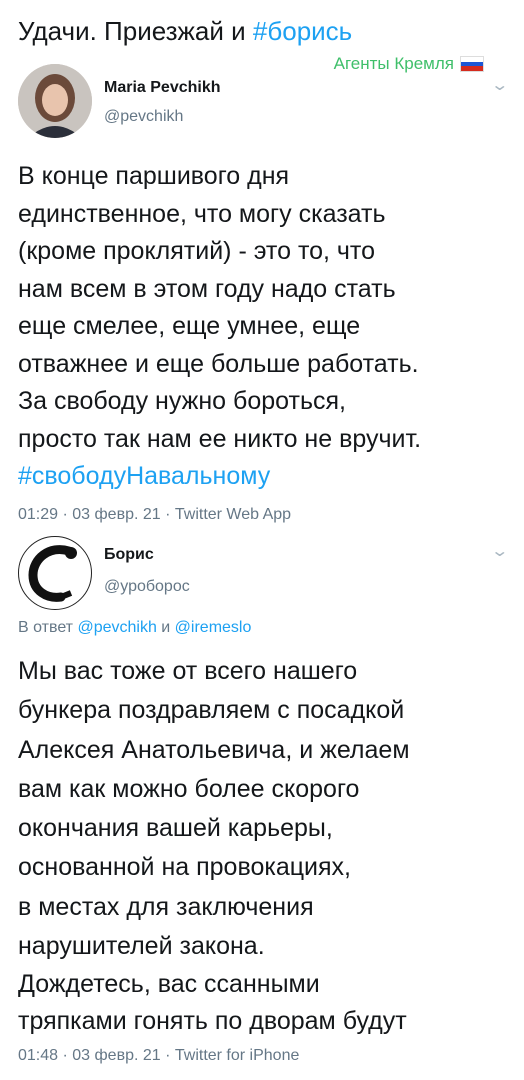 Image resolution: width=524 pixels, height=1080 pixels. I want to click on author-name: Борис, so click(129, 555).